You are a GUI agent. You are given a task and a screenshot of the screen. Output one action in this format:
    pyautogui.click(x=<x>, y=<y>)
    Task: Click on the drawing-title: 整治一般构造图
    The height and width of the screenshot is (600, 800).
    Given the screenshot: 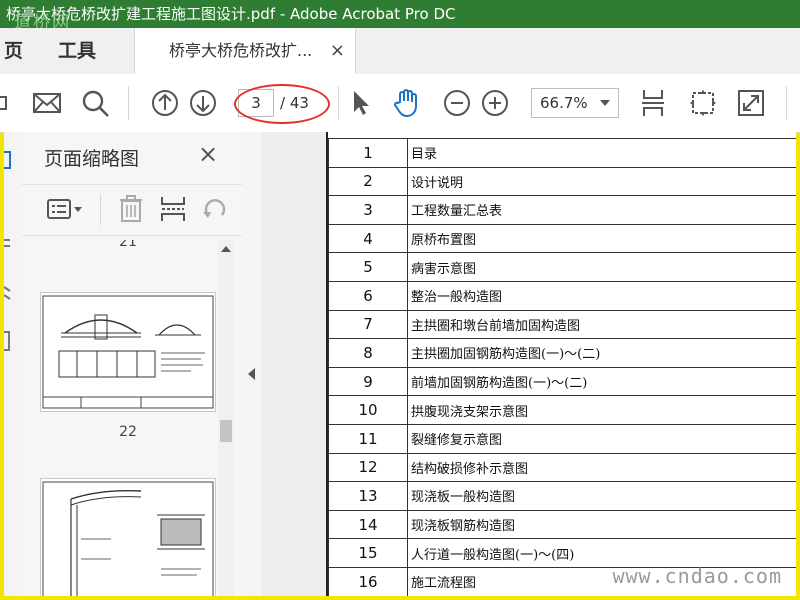 What is the action you would take?
    pyautogui.click(x=601, y=295)
    